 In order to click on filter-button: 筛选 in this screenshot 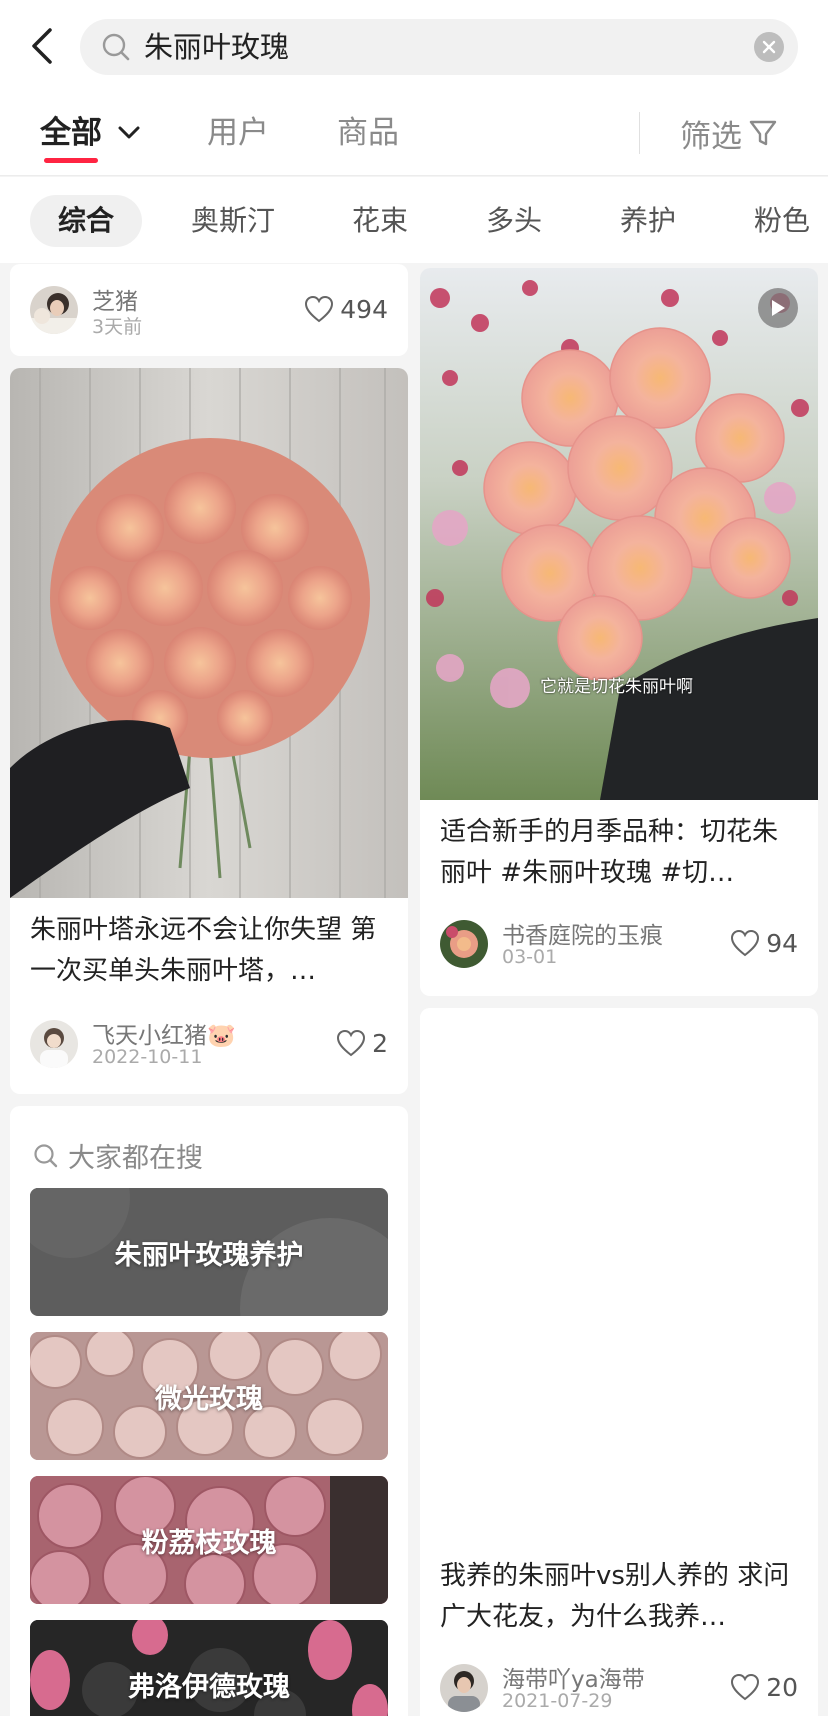, I will do `click(729, 133)`.